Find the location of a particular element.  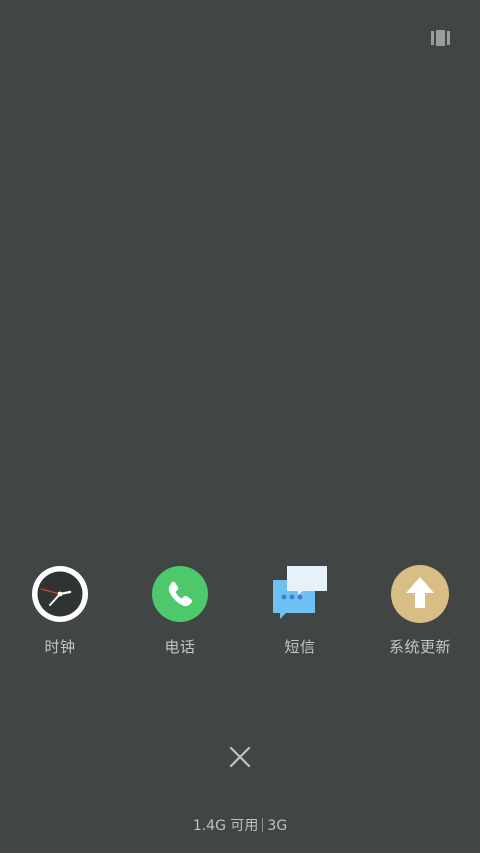

close-all-button is located at coordinates (240, 757).